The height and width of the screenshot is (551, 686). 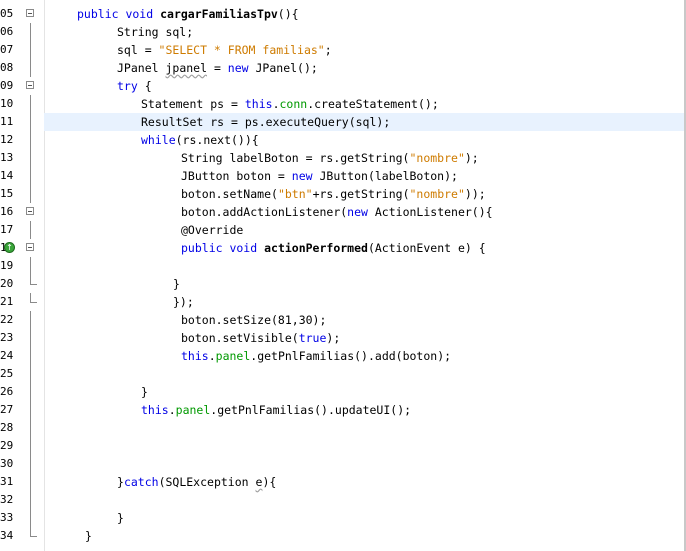 I want to click on code-token: catch, so click(x=141, y=482).